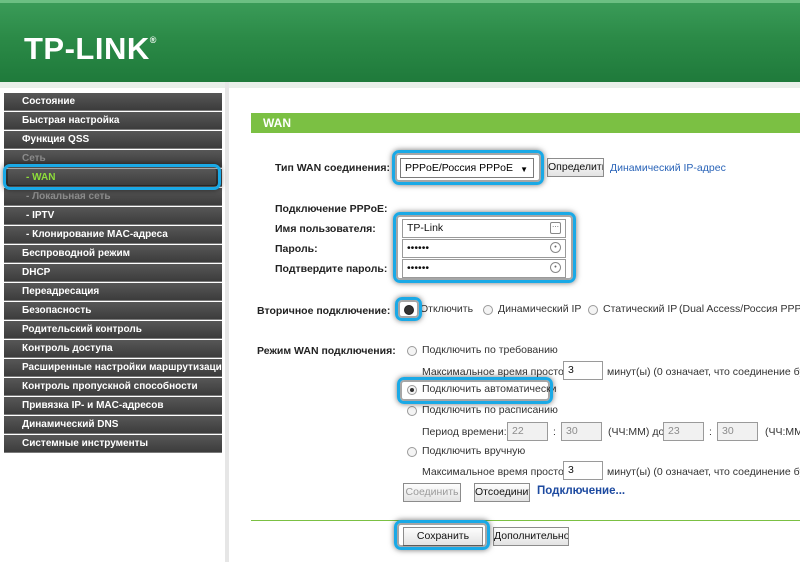  Describe the element at coordinates (640, 309) in the screenshot. I see `secondary-static-label: Статический IP` at that location.